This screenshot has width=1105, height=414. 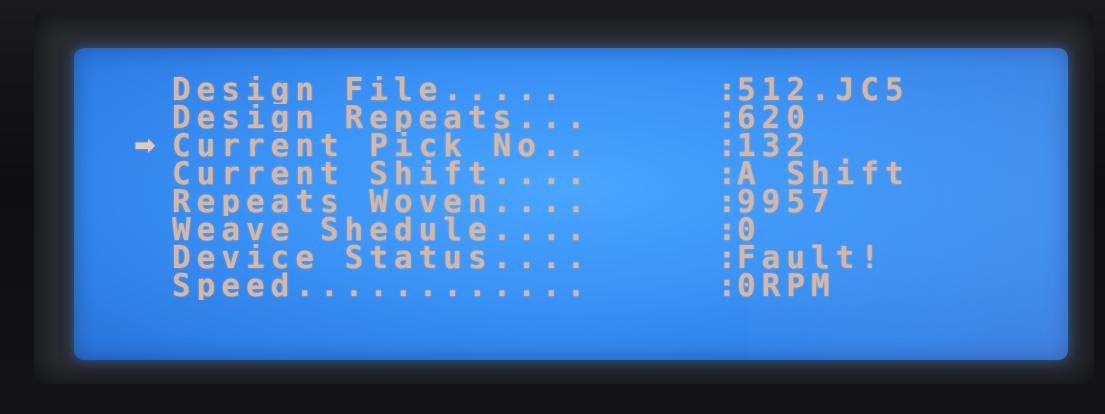 I want to click on selection-arrow-icon: ➡, so click(x=145, y=146).